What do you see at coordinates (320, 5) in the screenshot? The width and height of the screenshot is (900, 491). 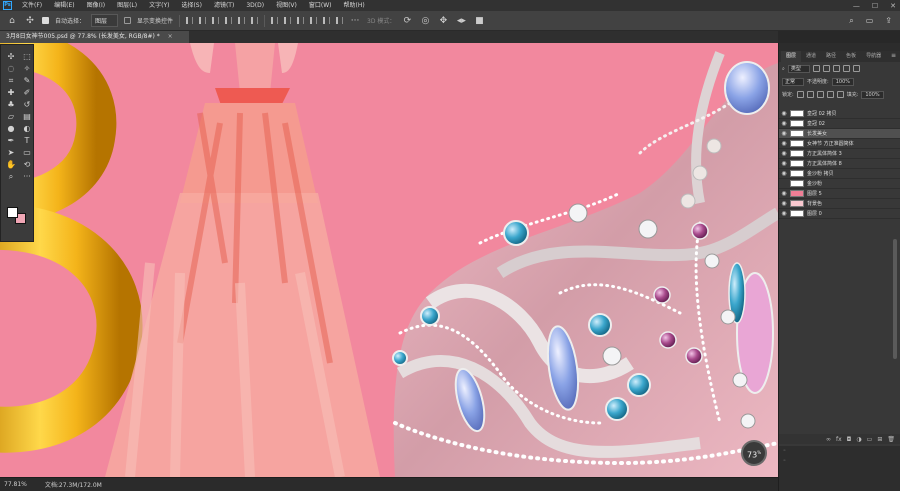 I see `menu-window: 窗口(W)` at bounding box center [320, 5].